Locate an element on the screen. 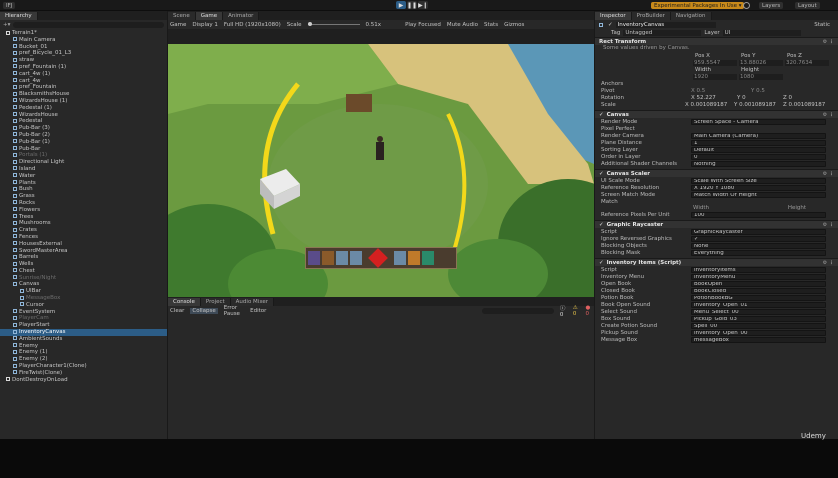 The image size is (838, 478). editor-dropdown: Editor is located at coordinates (258, 311).